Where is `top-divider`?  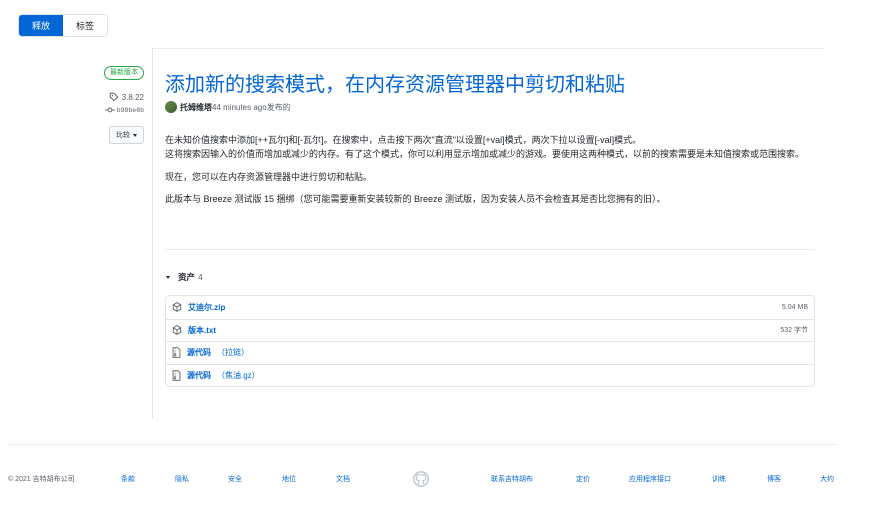 top-divider is located at coordinates (488, 48).